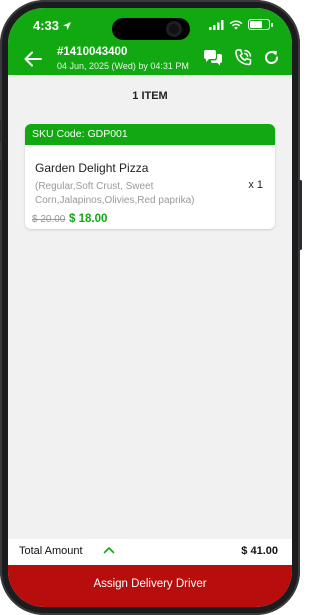  Describe the element at coordinates (46, 25) in the screenshot. I see `time-text: 4:33` at that location.